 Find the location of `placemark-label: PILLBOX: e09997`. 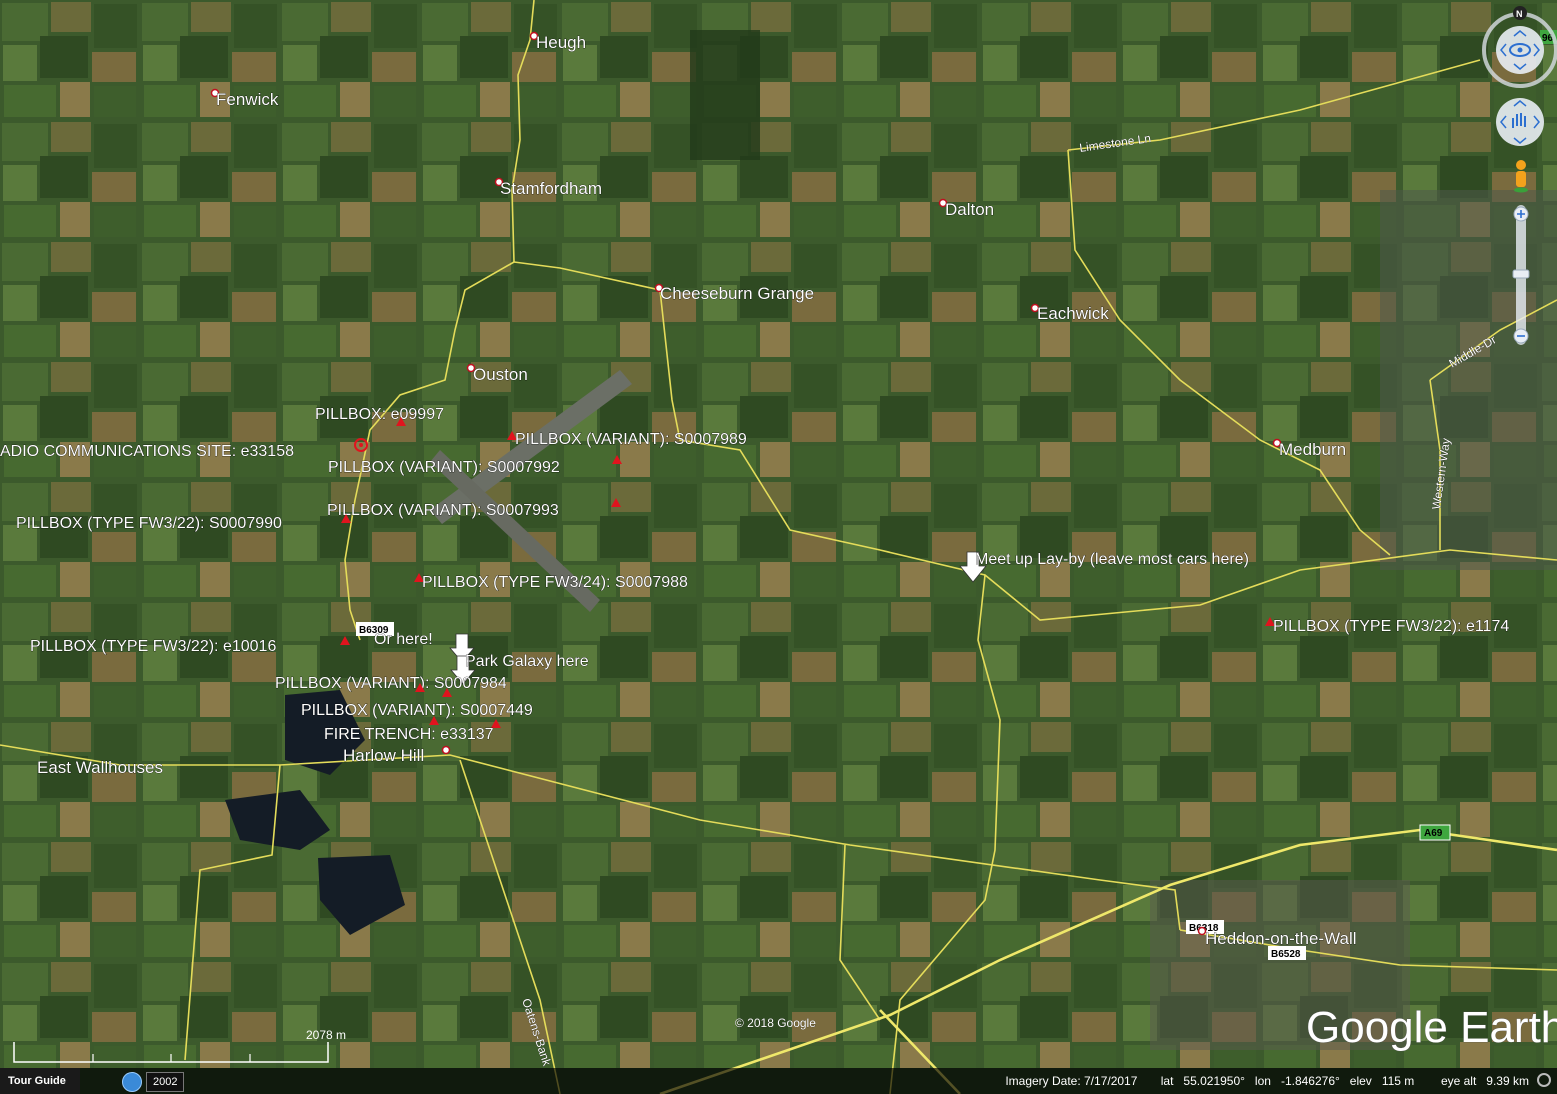

placemark-label: PILLBOX: e09997 is located at coordinates (379, 414).